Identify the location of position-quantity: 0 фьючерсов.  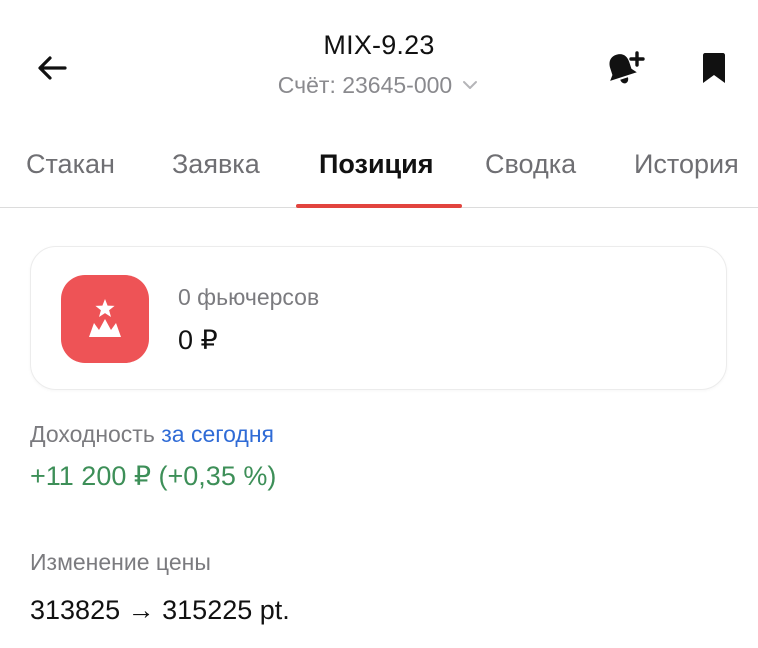
(249, 297).